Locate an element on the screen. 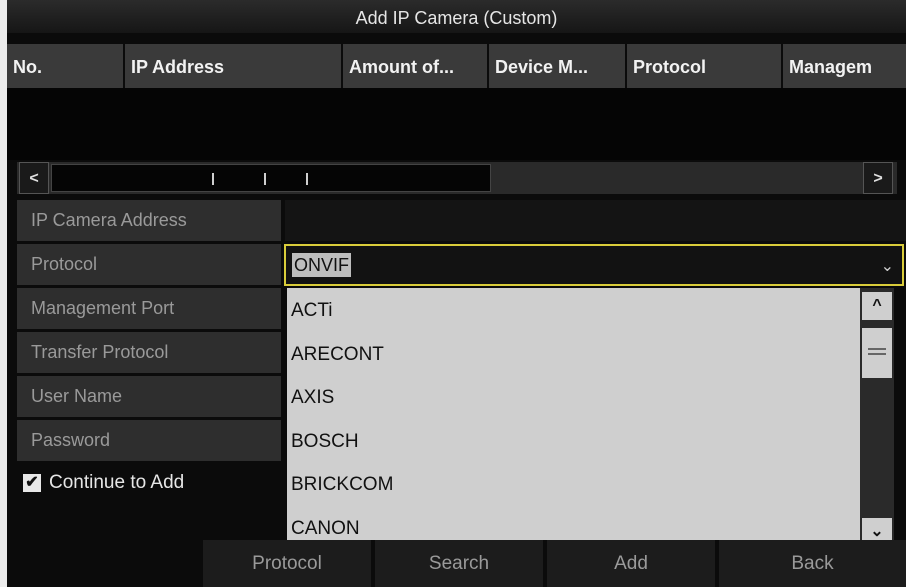  button-bar: Protocol Search Add Back is located at coordinates (456, 563).